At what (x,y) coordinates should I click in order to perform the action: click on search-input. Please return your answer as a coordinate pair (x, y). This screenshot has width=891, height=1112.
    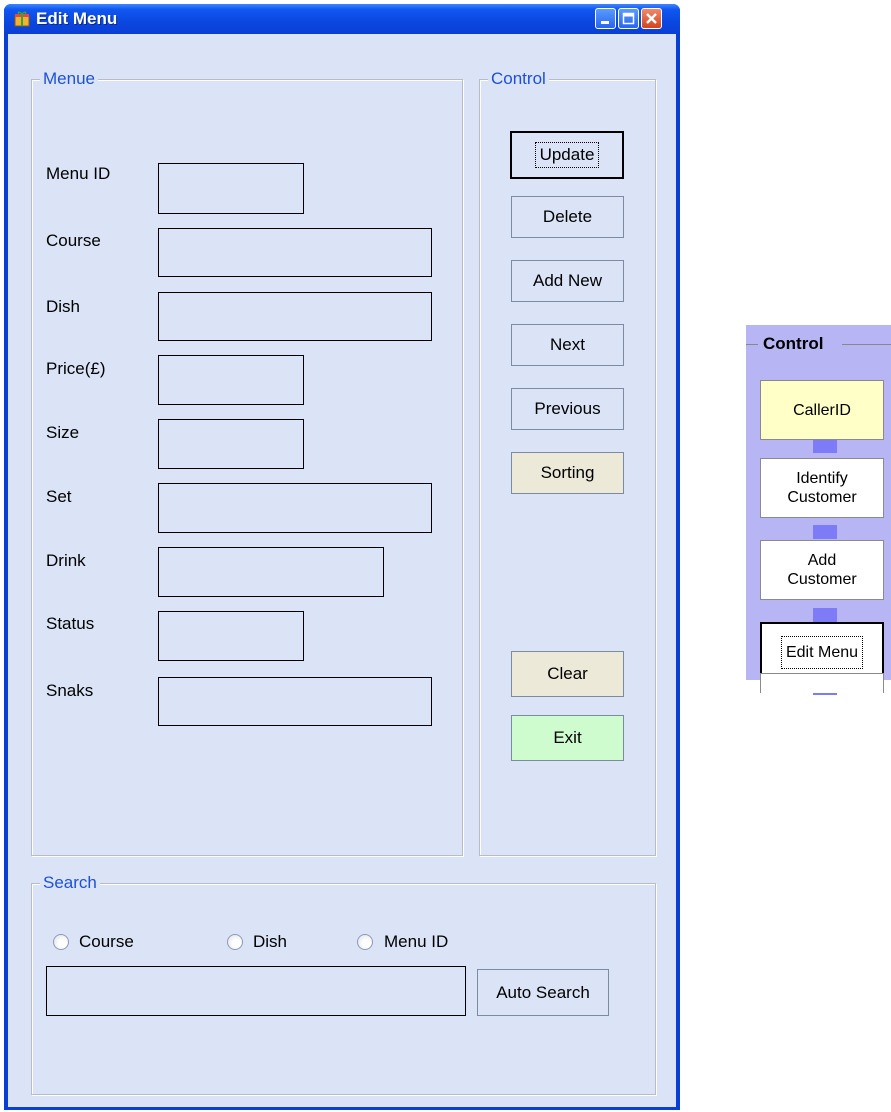
    Looking at the image, I should click on (256, 991).